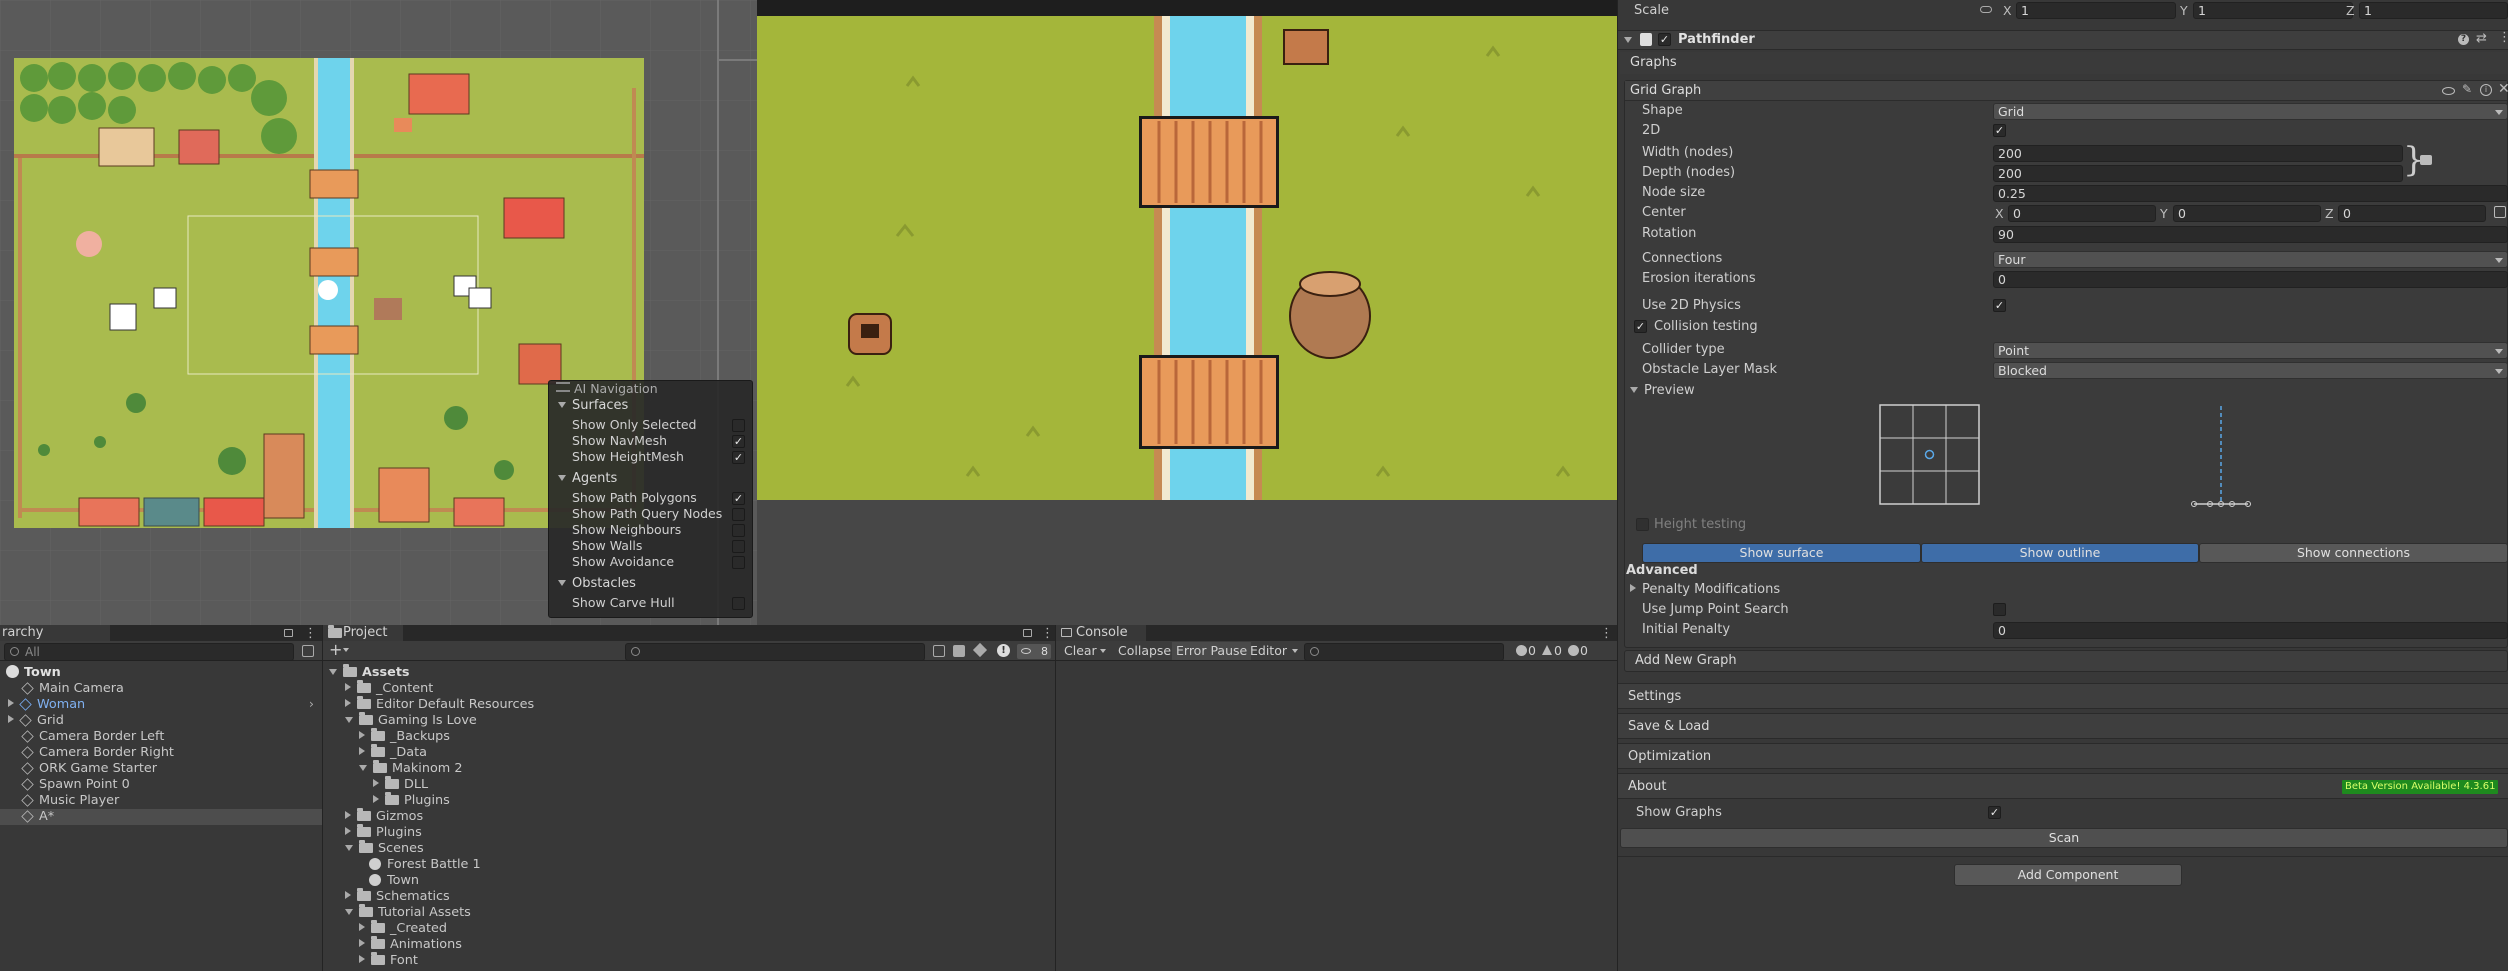 The height and width of the screenshot is (971, 2508). What do you see at coordinates (2433, 10) in the screenshot?
I see `scale-z-field: 1` at bounding box center [2433, 10].